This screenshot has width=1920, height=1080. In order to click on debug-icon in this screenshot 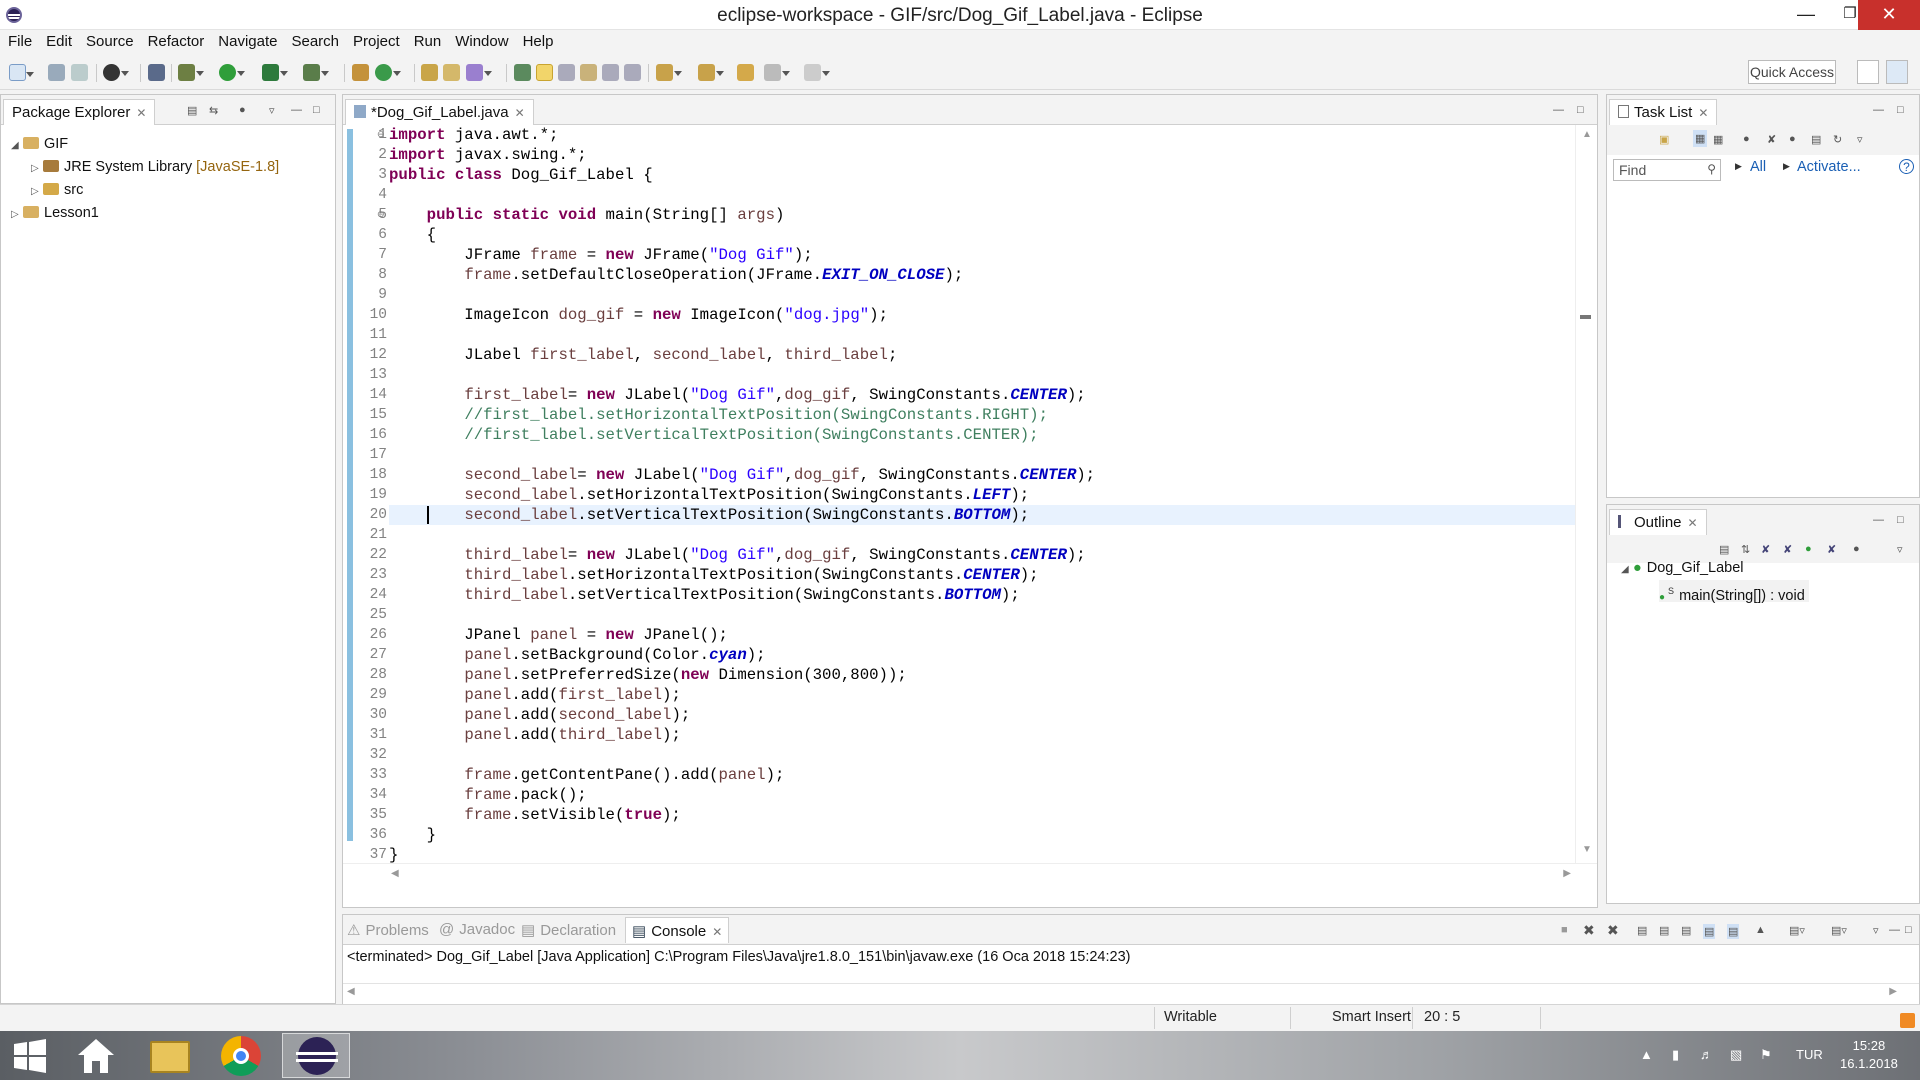, I will do `click(191, 72)`.